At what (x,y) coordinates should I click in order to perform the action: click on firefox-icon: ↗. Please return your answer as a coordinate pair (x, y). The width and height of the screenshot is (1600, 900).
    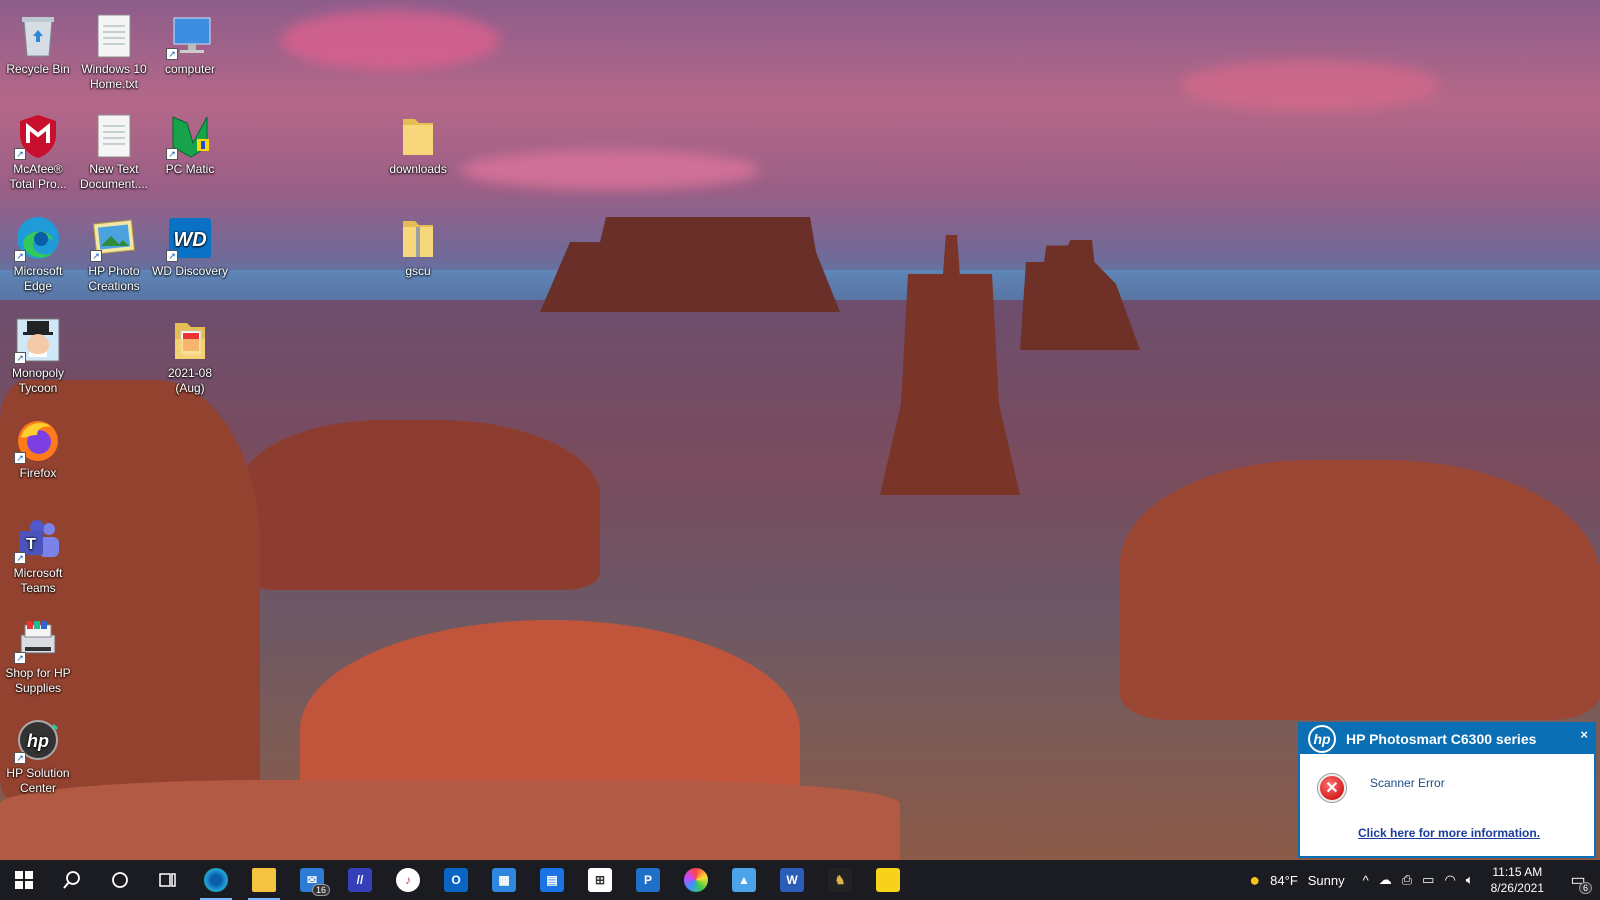
    Looking at the image, I should click on (38, 440).